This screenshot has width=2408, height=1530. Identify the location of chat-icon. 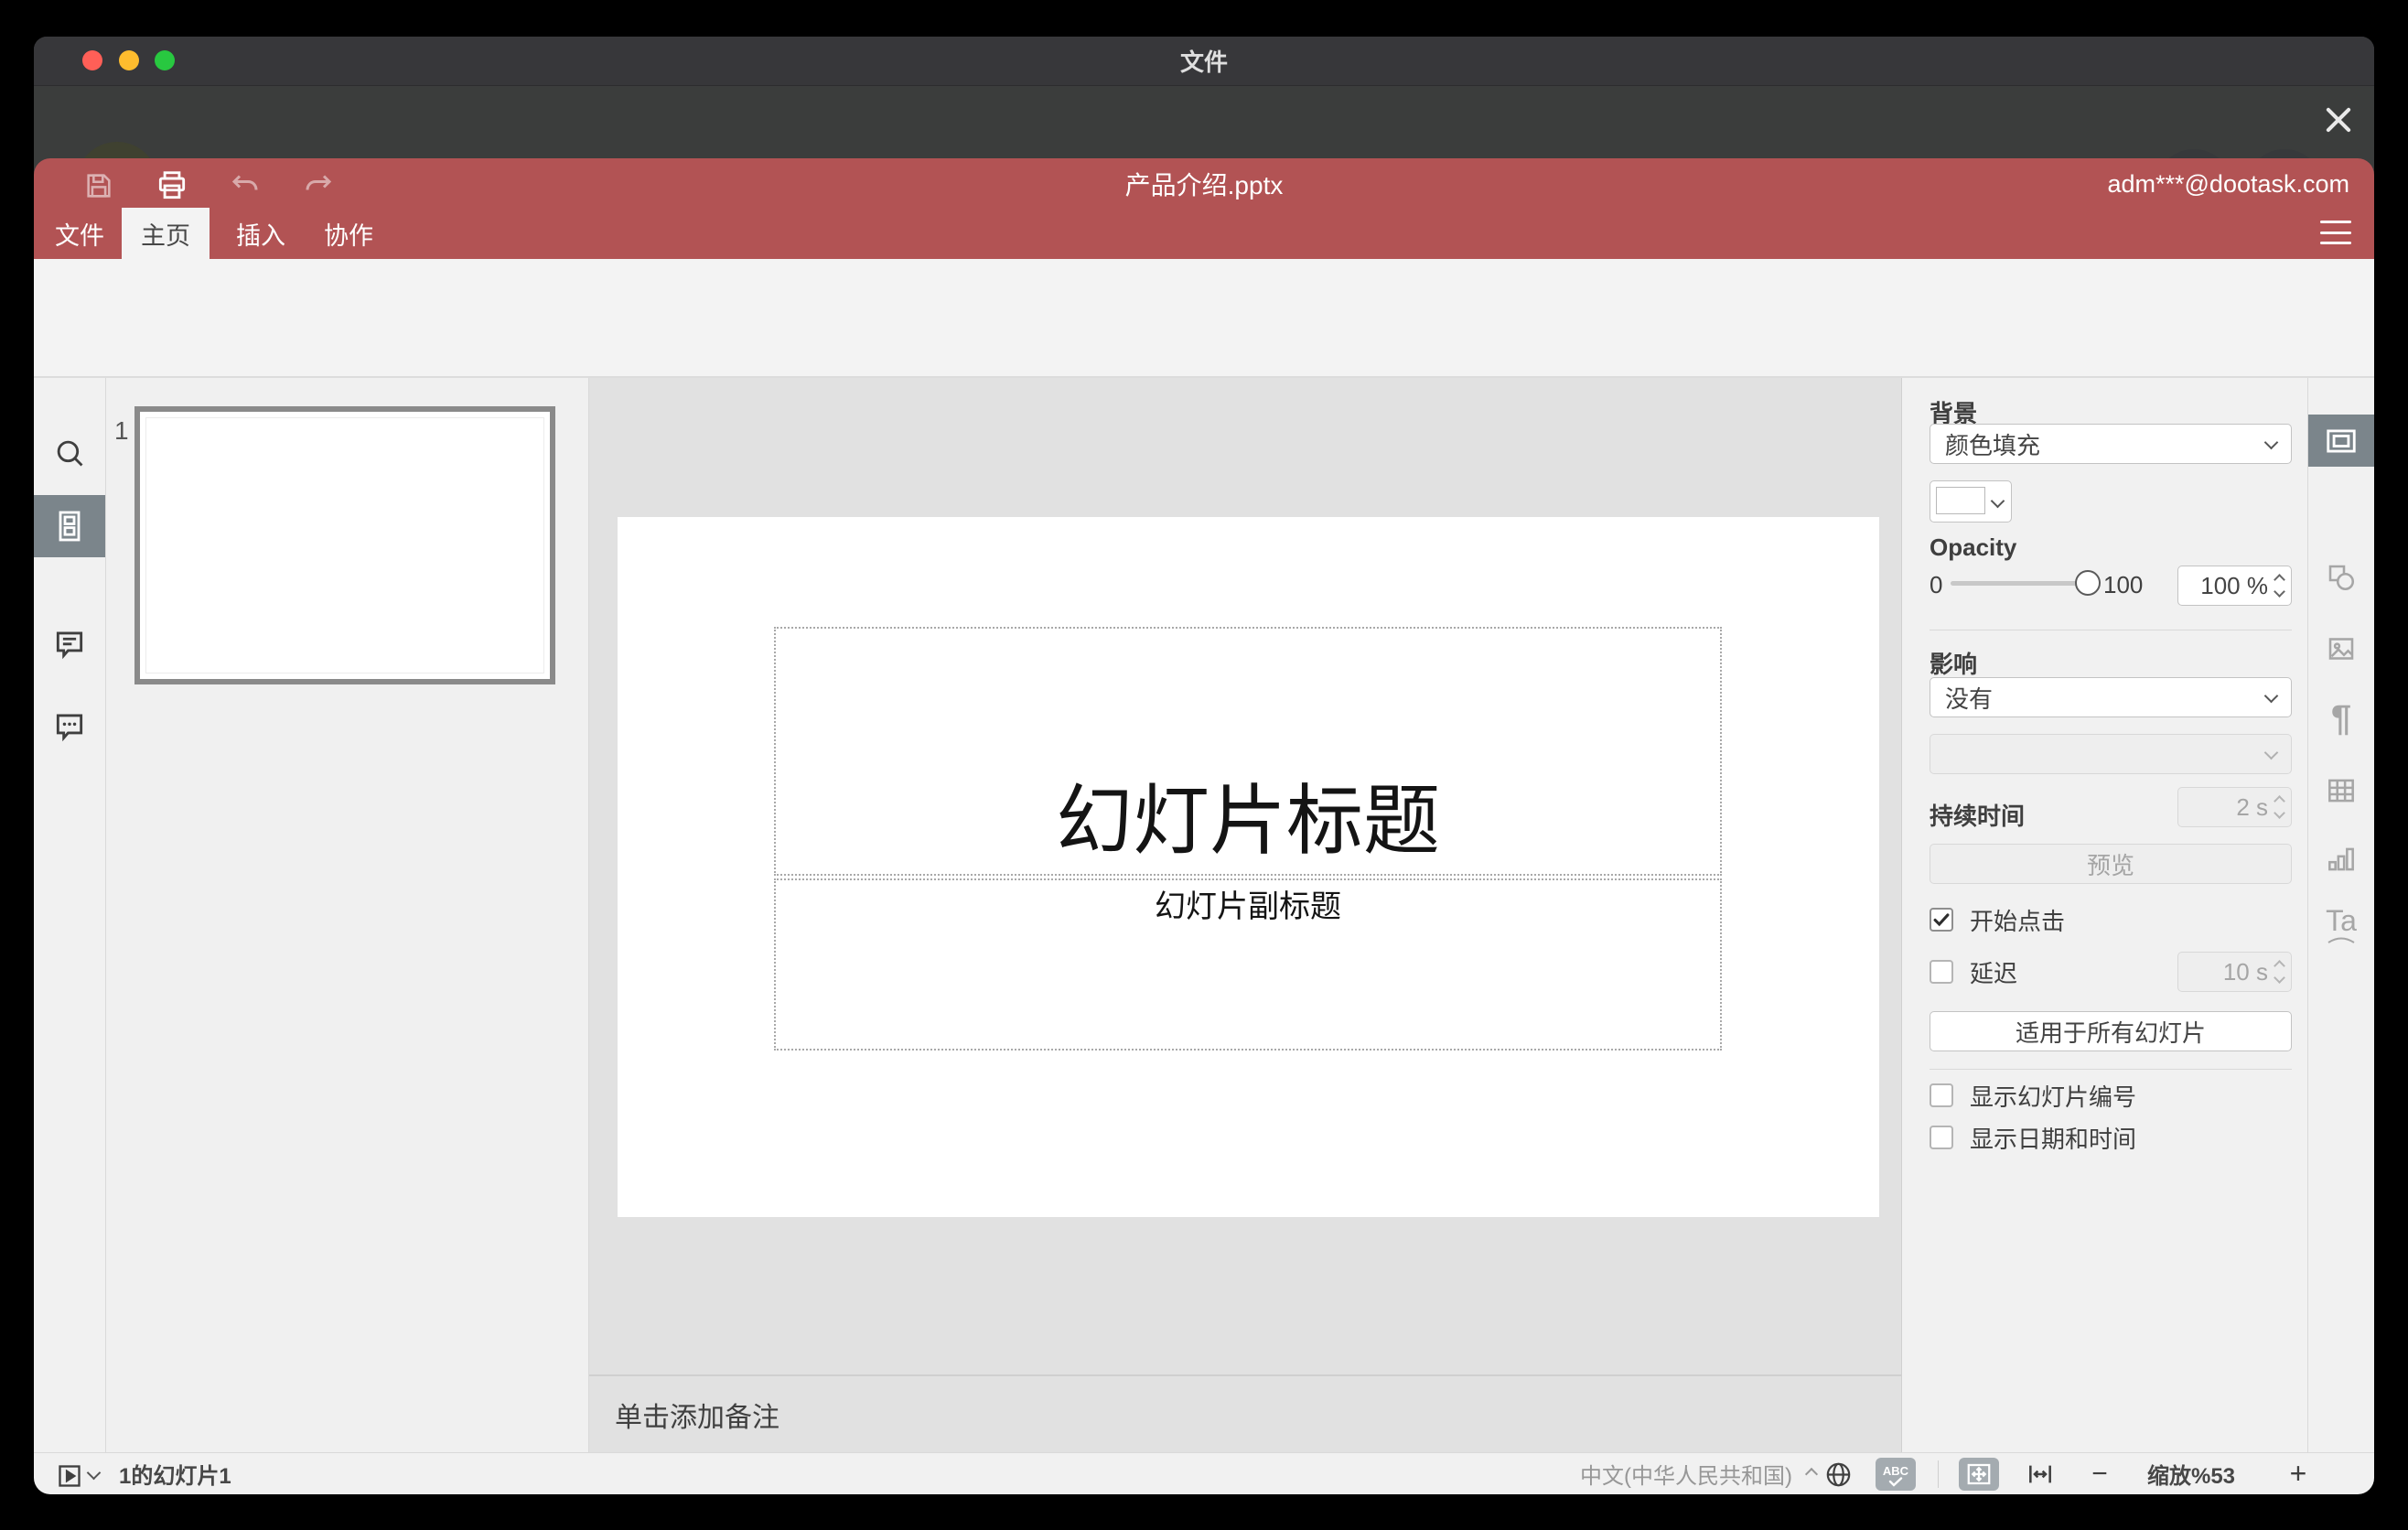
(69, 725).